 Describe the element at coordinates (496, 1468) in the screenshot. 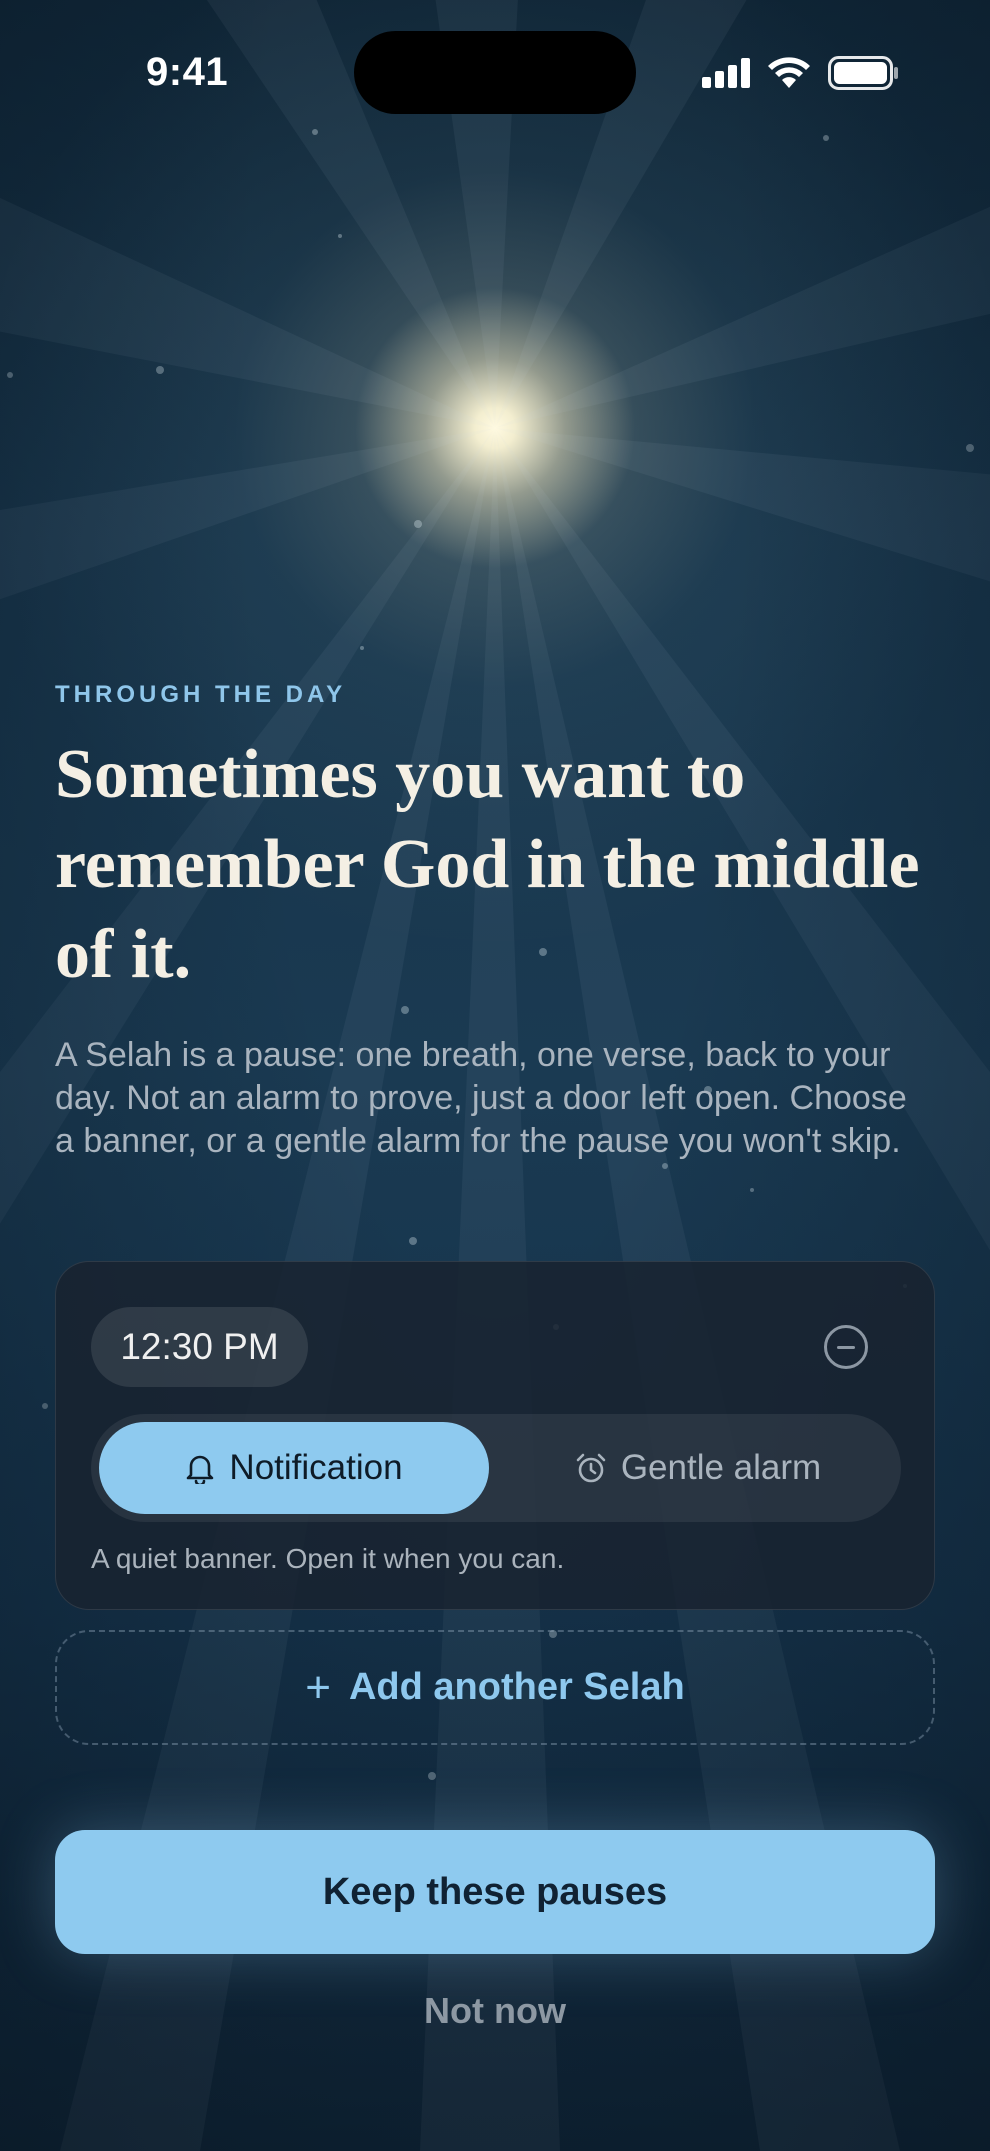

I see `delivery-mode-selector: Notification Gentle alarm` at that location.